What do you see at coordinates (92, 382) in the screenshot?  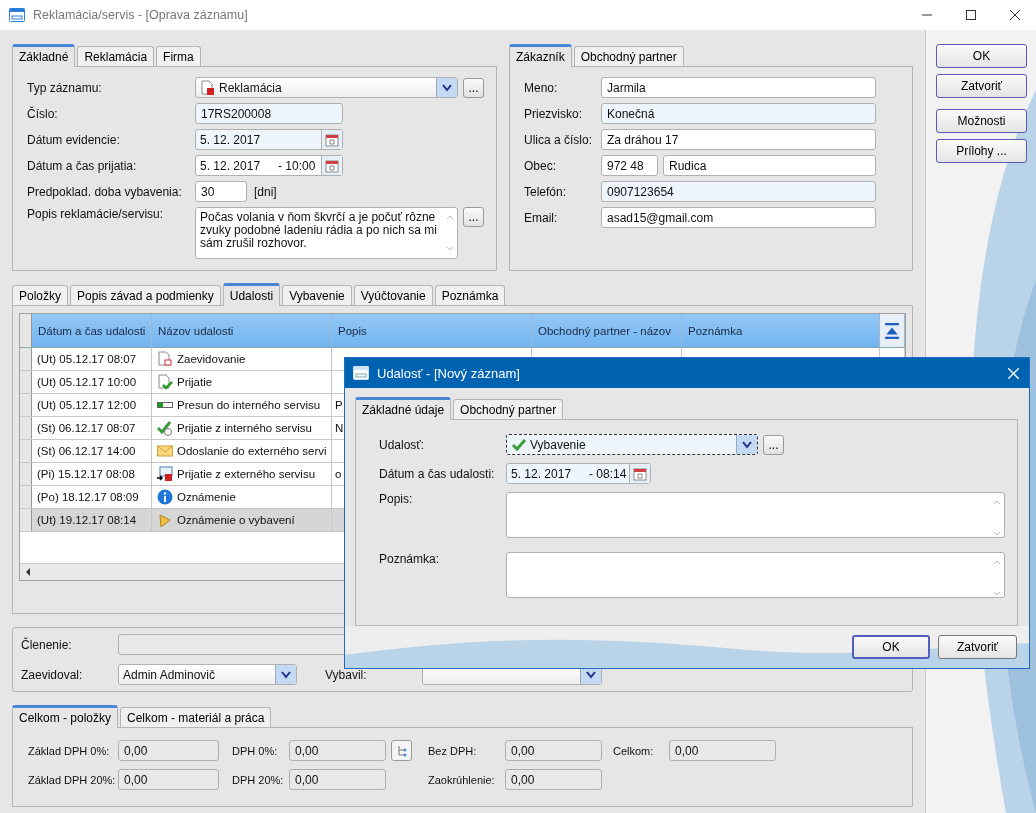 I see `table-cell: (Ut) 05.12.17 10:00` at bounding box center [92, 382].